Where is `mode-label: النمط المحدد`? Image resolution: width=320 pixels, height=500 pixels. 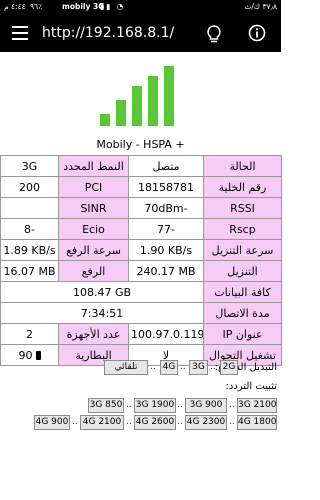
mode-label: النمط المحدد is located at coordinates (93, 166).